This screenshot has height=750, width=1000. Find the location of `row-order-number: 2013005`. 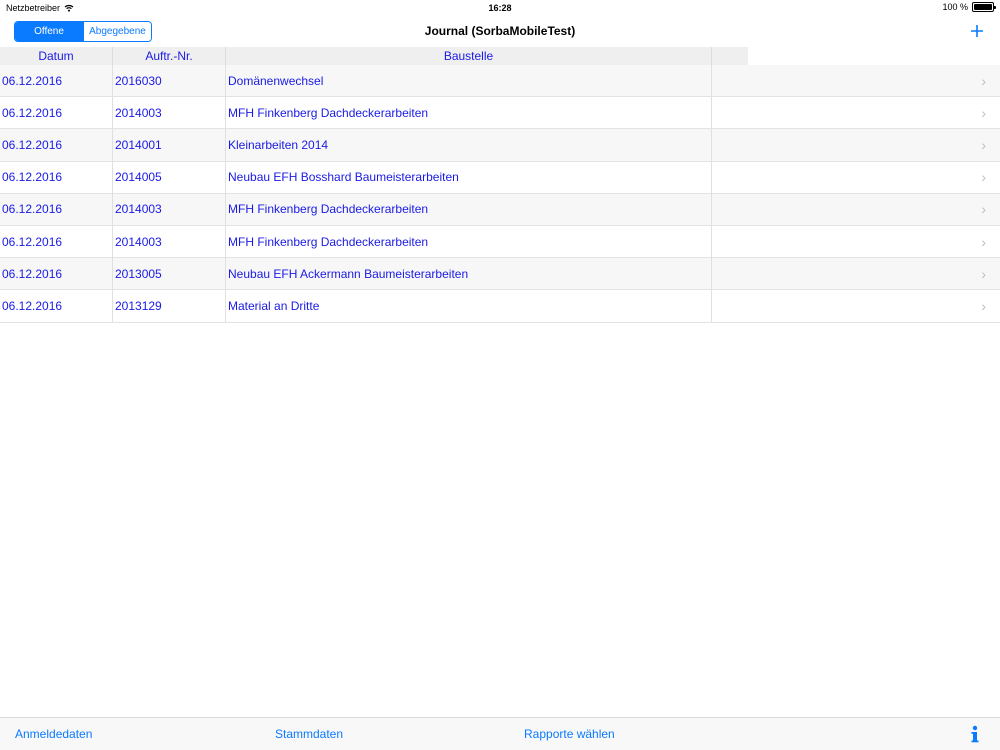

row-order-number: 2013005 is located at coordinates (169, 274).